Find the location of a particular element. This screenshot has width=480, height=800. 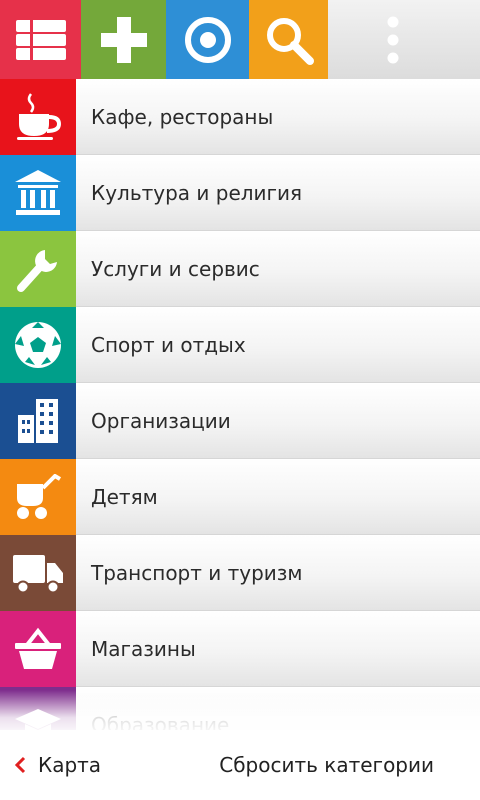

add-place-button is located at coordinates (123, 39).